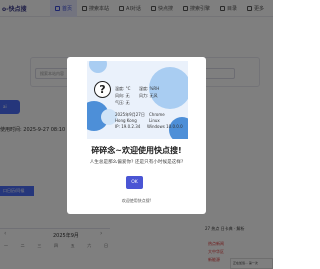 This screenshot has height=269, width=320. What do you see at coordinates (157, 114) in the screenshot?
I see `browser-label: Chrome` at bounding box center [157, 114].